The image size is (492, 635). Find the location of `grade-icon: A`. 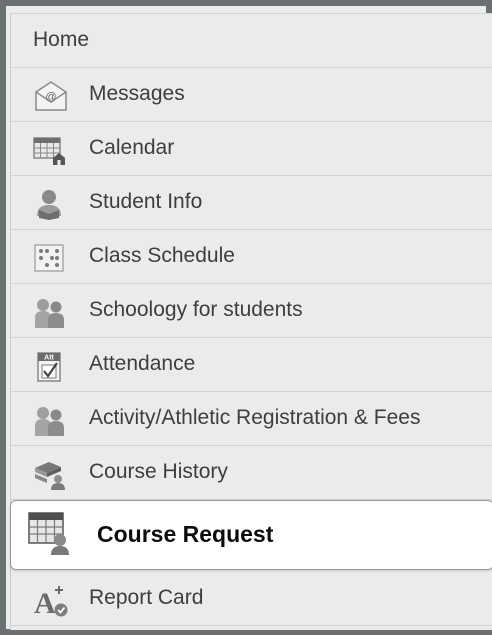

grade-icon: A is located at coordinates (50, 601).